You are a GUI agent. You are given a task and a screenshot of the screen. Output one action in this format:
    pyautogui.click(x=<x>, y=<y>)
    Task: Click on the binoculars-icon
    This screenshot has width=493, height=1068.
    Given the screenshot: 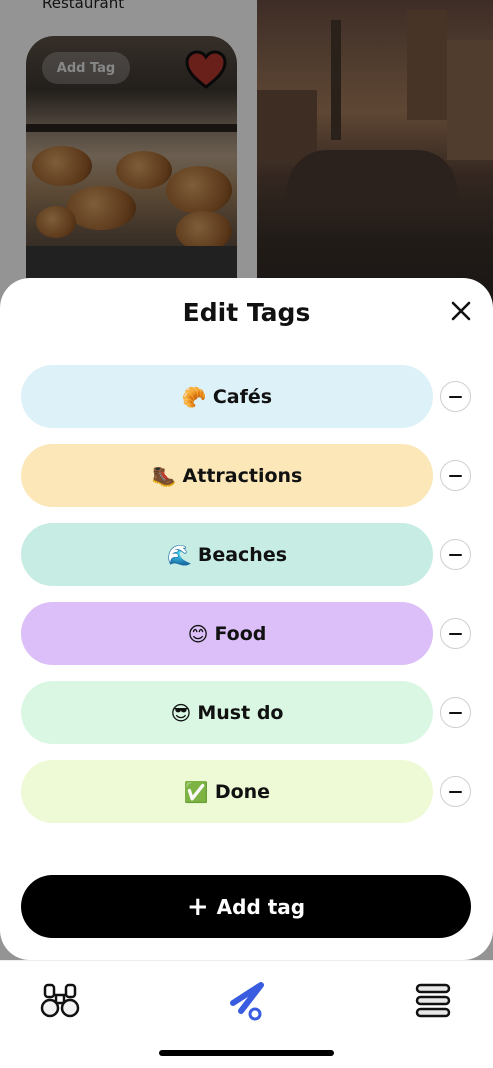 What is the action you would take?
    pyautogui.click(x=60, y=1001)
    